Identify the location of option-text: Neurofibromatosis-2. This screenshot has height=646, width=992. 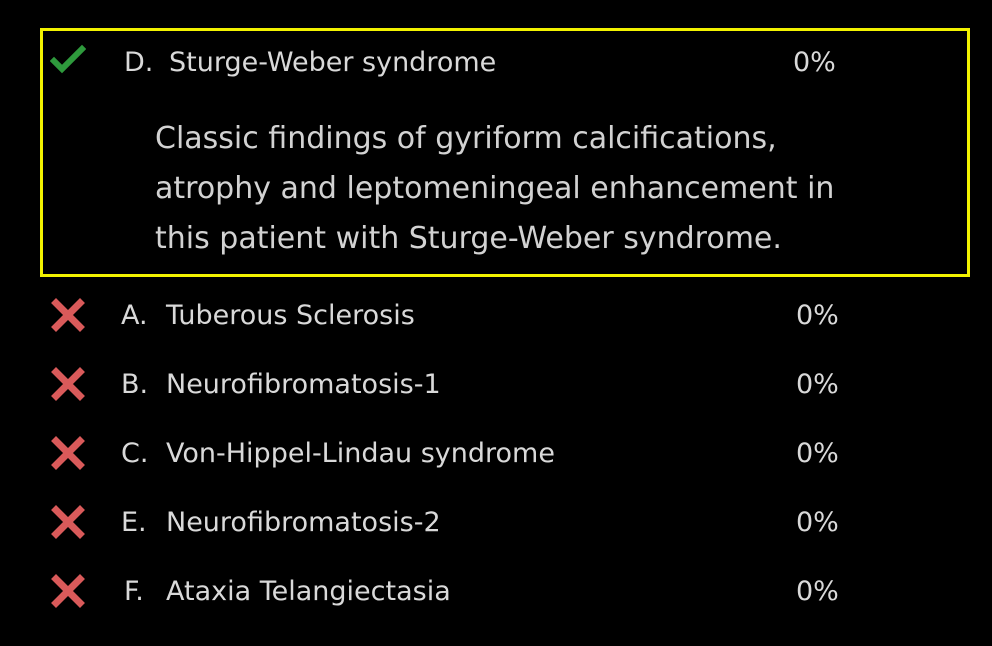
(303, 522).